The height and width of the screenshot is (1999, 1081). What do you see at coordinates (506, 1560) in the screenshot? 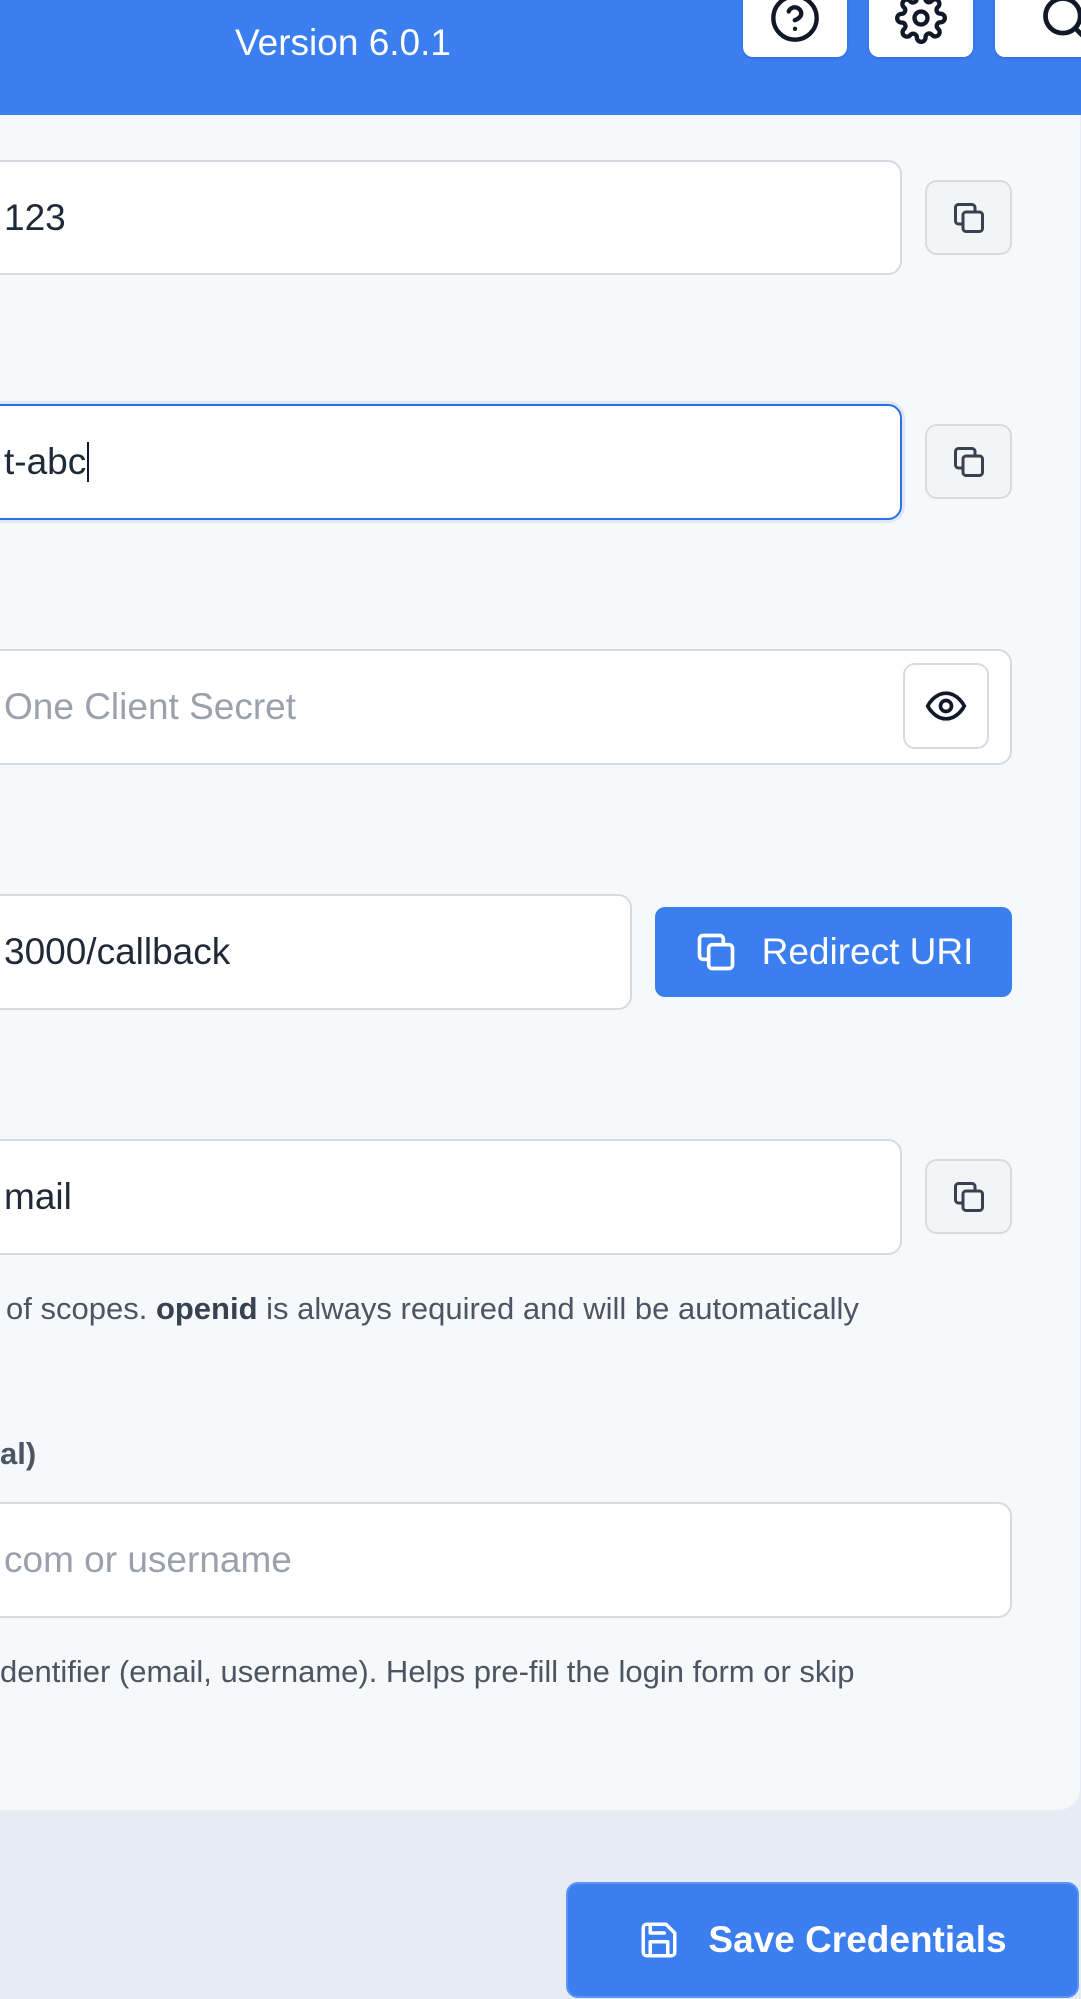
I see `login-hint-input: com or username` at bounding box center [506, 1560].